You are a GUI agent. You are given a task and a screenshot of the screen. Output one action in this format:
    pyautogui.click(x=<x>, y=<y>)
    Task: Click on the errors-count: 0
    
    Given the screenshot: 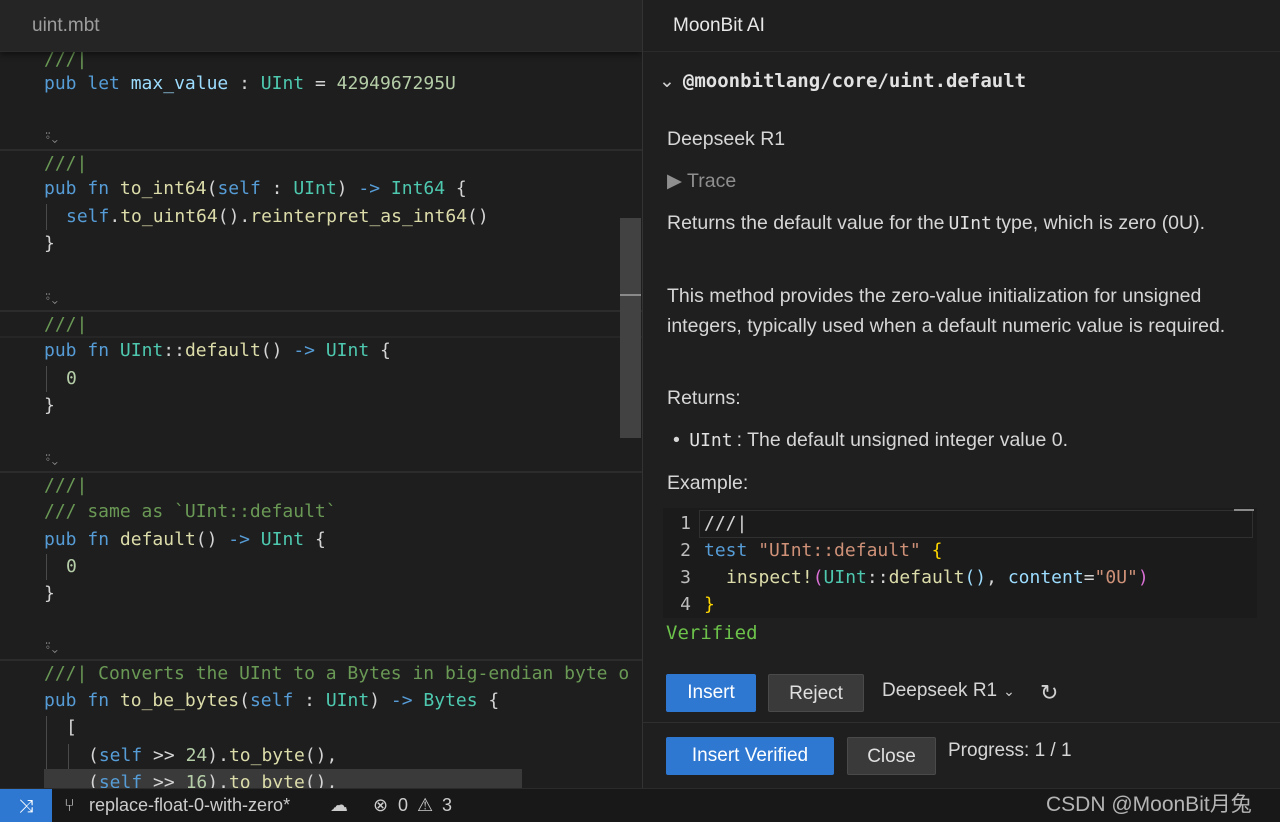 What is the action you would take?
    pyautogui.click(x=403, y=805)
    